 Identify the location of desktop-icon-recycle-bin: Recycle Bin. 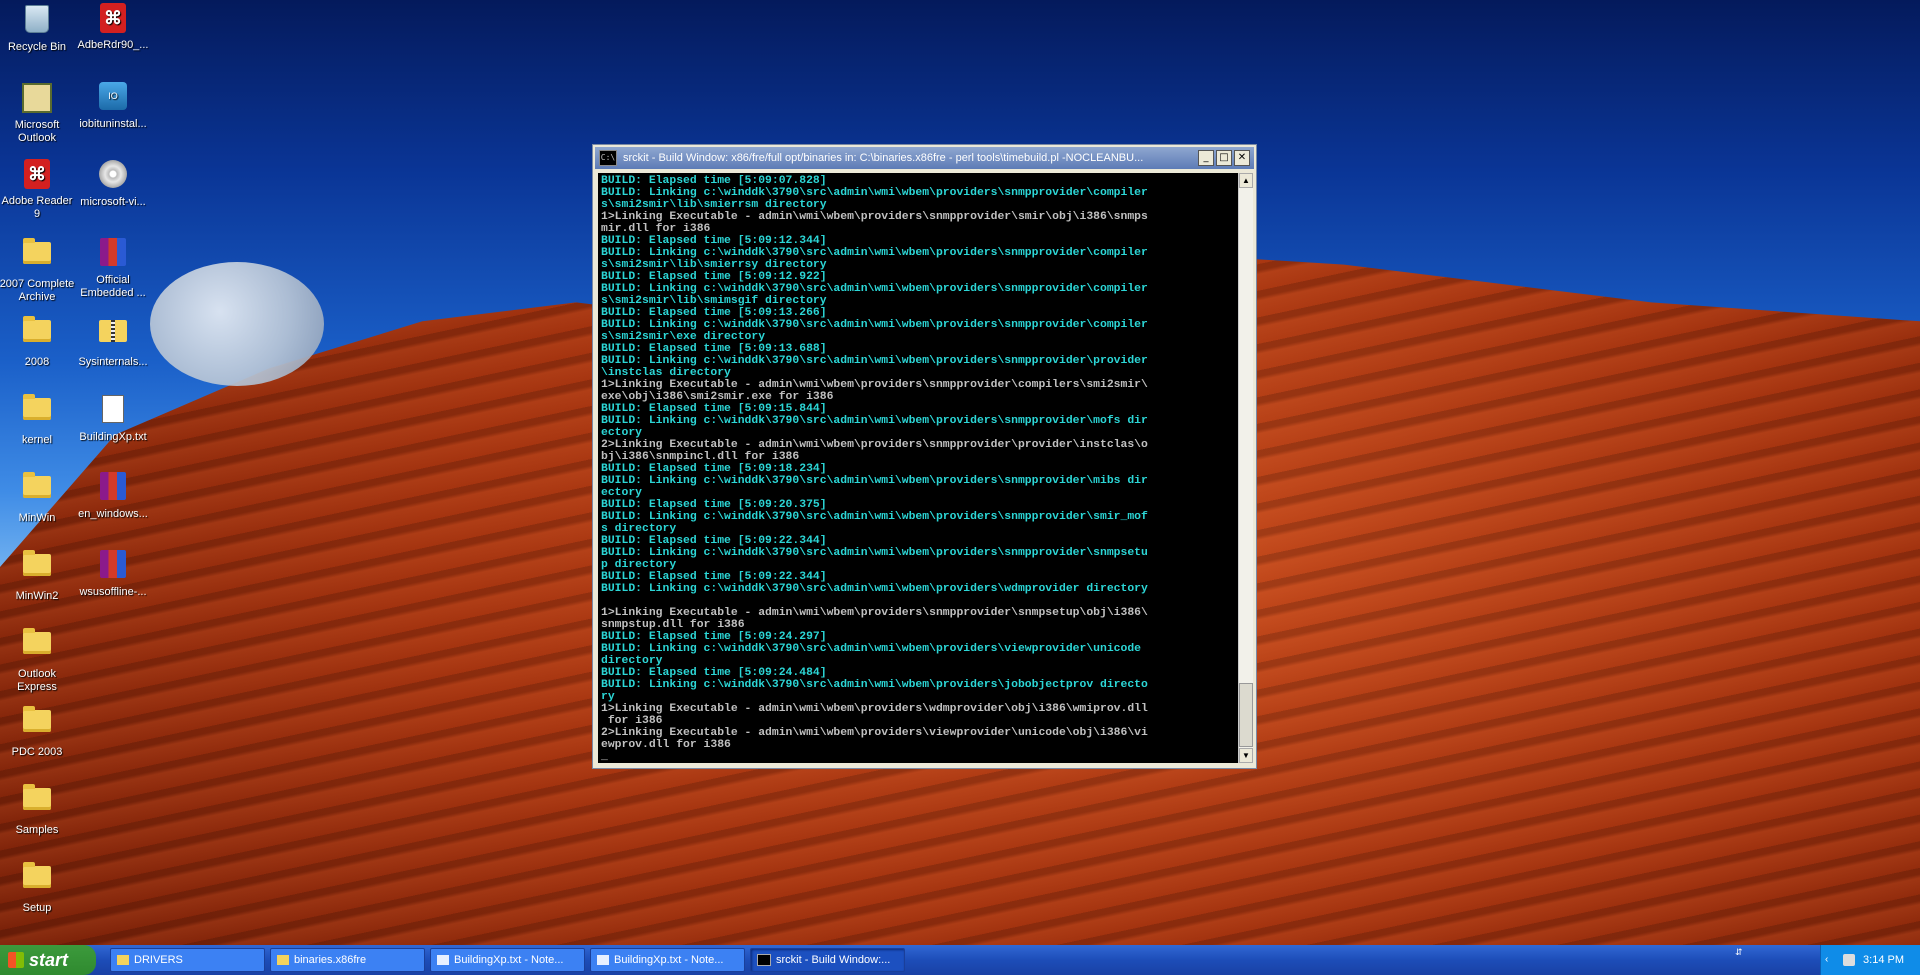
(37, 28).